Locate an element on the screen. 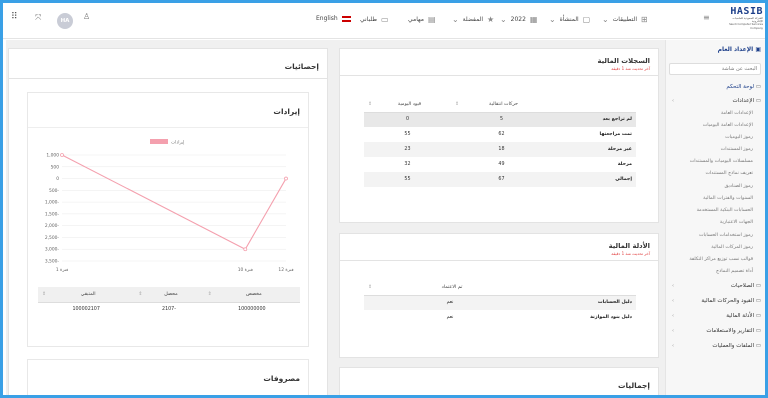 The width and height of the screenshot is (768, 398). row-label: تمت مراجعتها is located at coordinates (615, 134).